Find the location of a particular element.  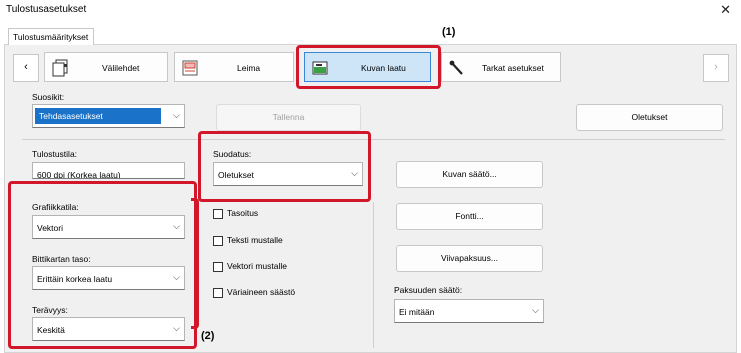

category-advanced-button: Tarkat asetukset is located at coordinates (501, 67).